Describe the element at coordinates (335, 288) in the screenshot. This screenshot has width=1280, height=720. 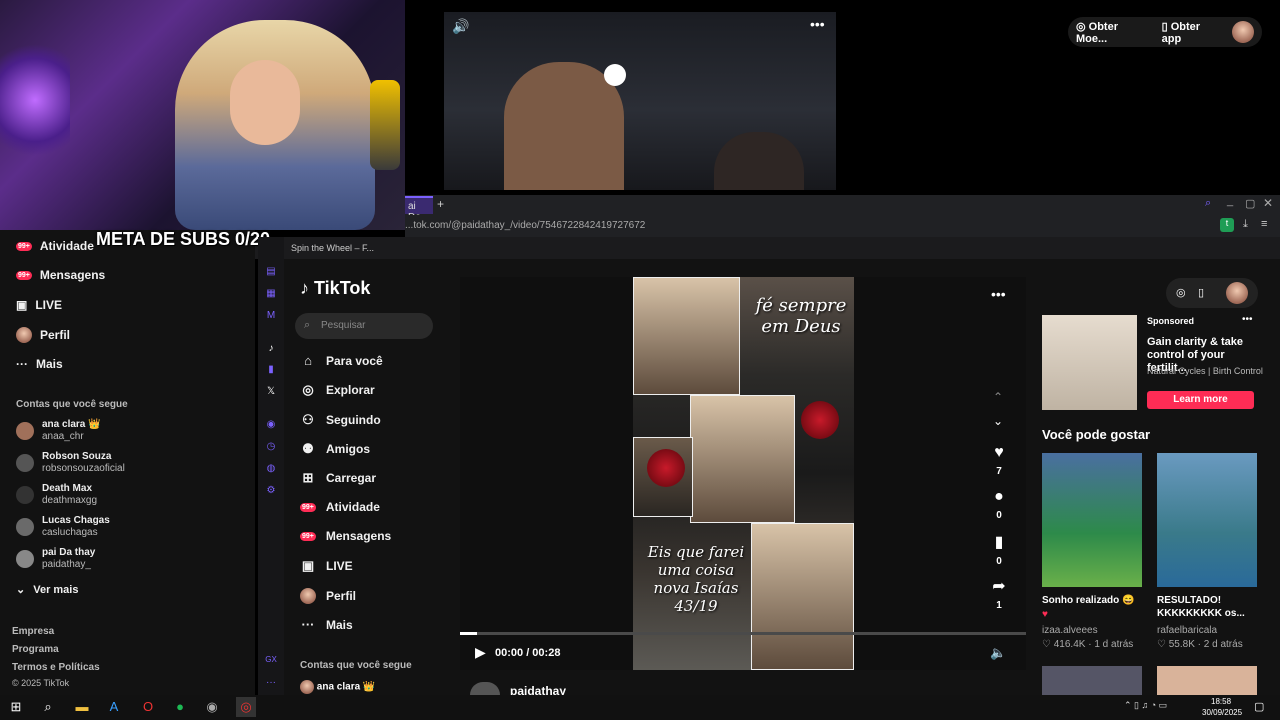
I see `tiktok-logo: ♪ TikTok` at that location.